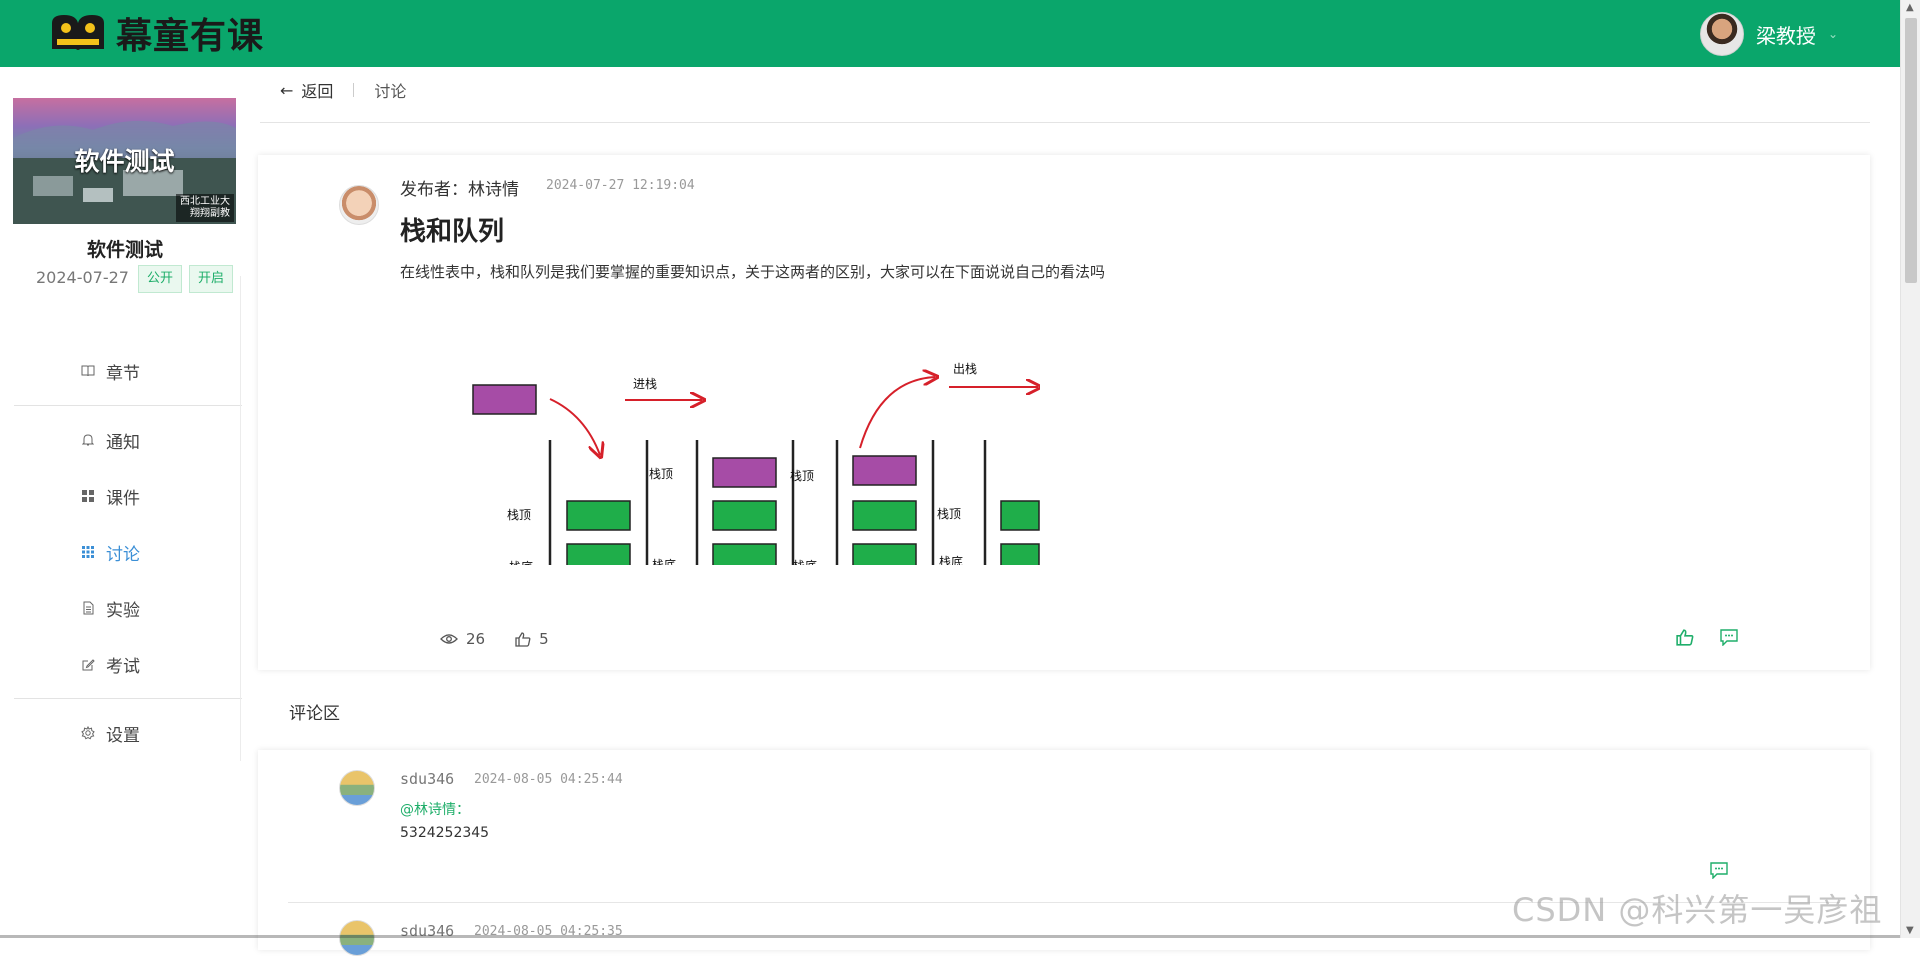 The image size is (1920, 956). I want to click on diagram-label-top-2: 栈顶, so click(661, 473).